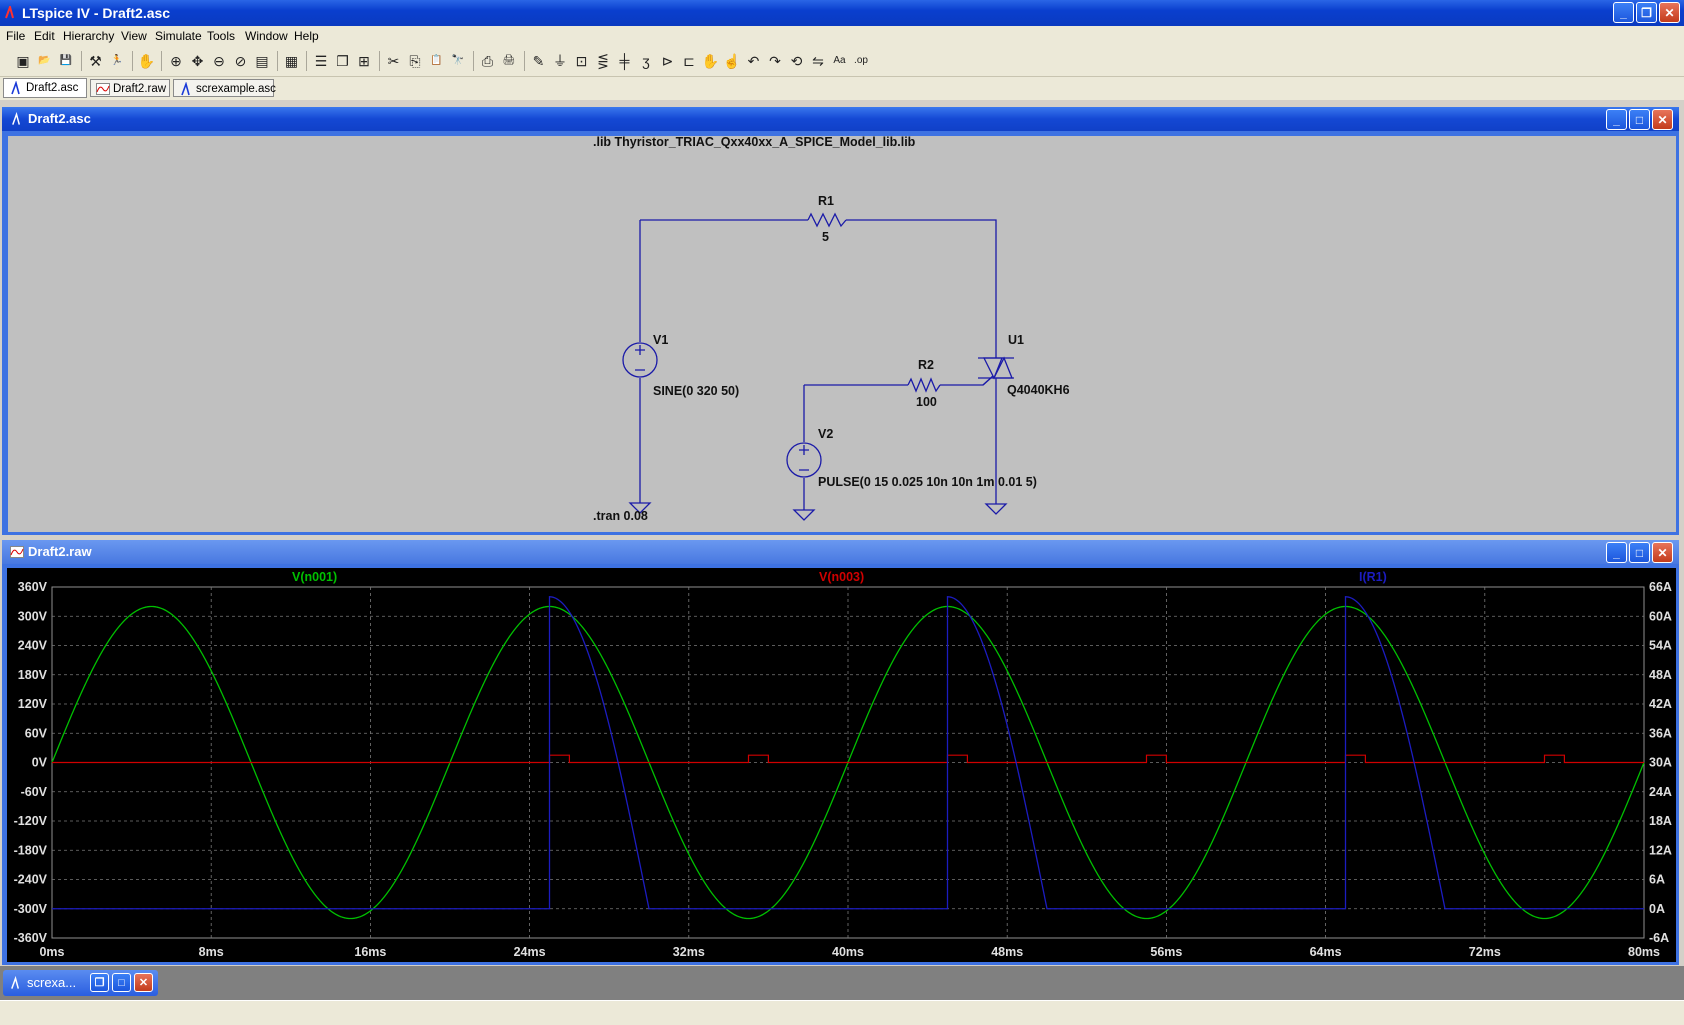 The image size is (1684, 1025). Describe the element at coordinates (689, 952) in the screenshot. I see `x-tick-label: 32ms` at that location.